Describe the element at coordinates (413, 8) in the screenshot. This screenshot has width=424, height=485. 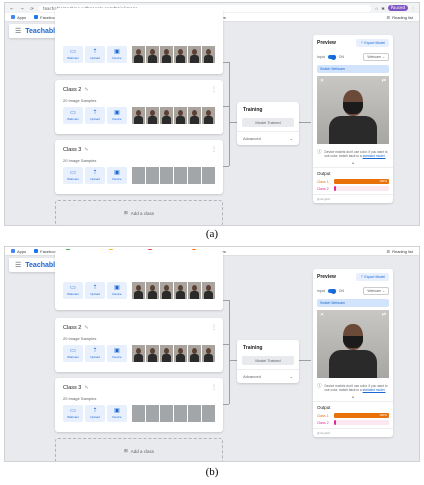
I see `more-icon: ⋮` at that location.